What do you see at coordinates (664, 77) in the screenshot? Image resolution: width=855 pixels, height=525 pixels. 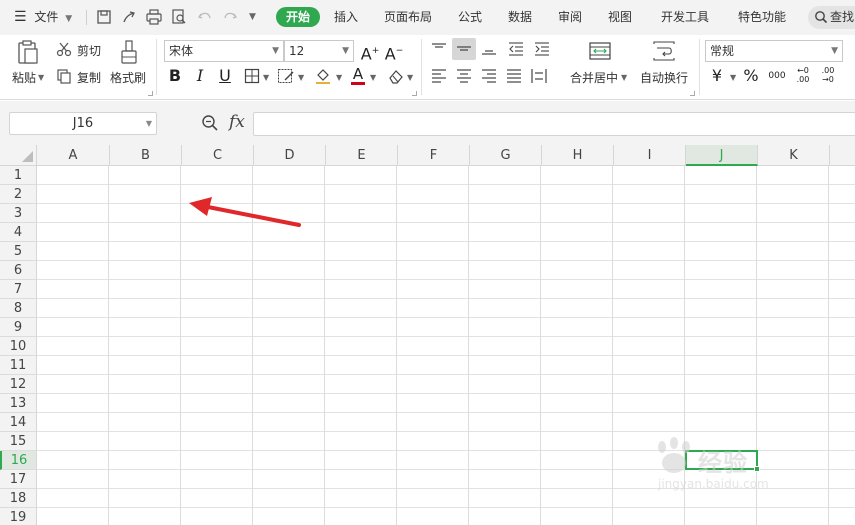 I see `wrap-text-label: 自动换行` at bounding box center [664, 77].